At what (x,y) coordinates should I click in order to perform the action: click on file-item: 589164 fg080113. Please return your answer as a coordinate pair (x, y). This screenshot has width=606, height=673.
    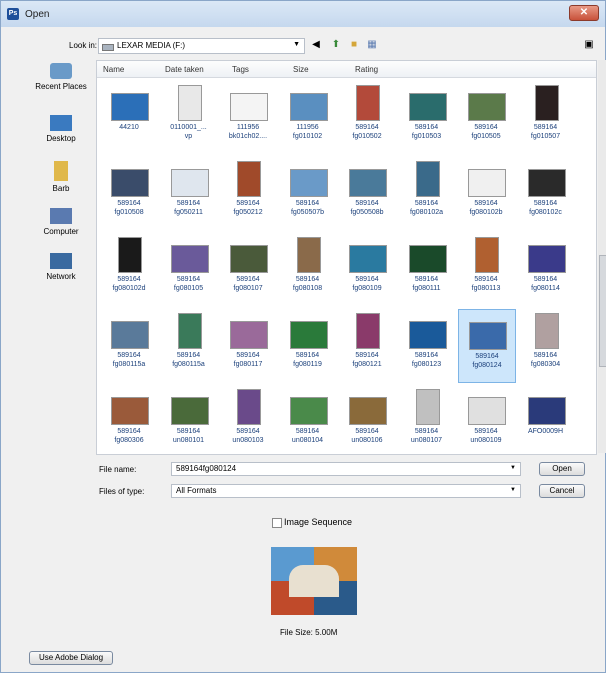
    Looking at the image, I should click on (486, 269).